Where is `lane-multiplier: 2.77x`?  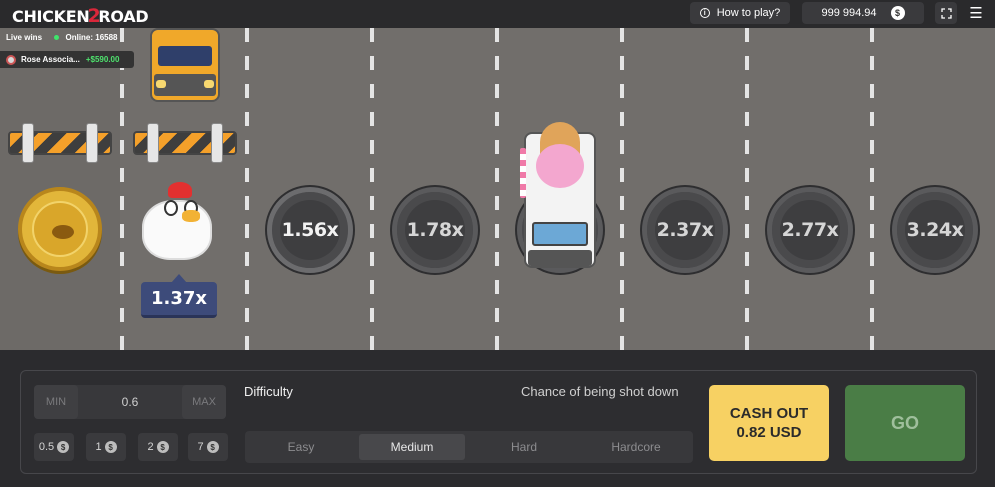
lane-multiplier: 2.77x is located at coordinates (810, 230).